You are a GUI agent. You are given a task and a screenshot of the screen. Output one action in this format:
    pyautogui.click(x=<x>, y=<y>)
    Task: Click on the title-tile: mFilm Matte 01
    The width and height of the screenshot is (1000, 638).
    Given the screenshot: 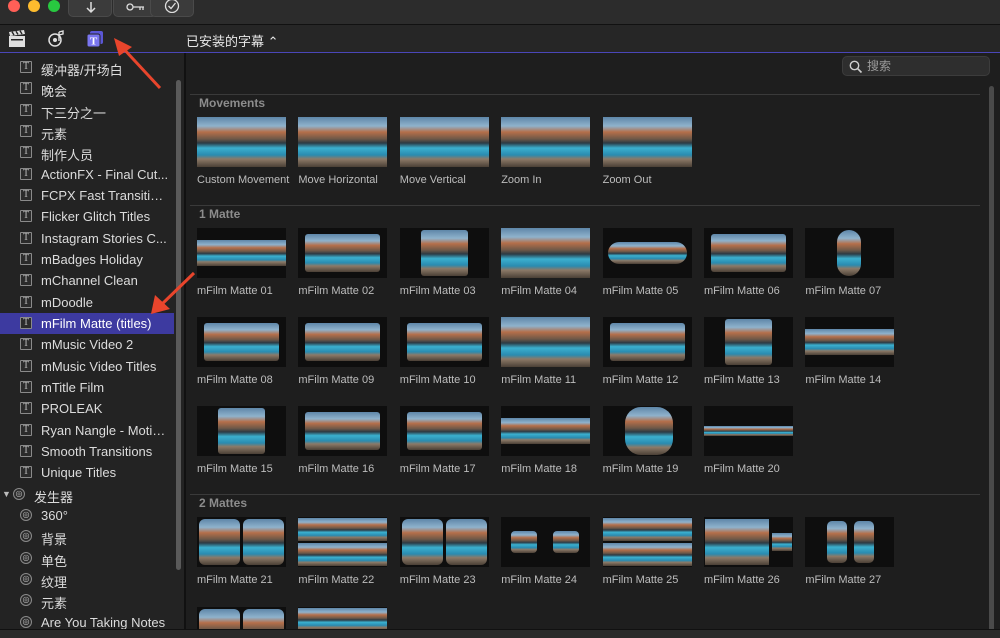 What is the action you would take?
    pyautogui.click(x=245, y=262)
    